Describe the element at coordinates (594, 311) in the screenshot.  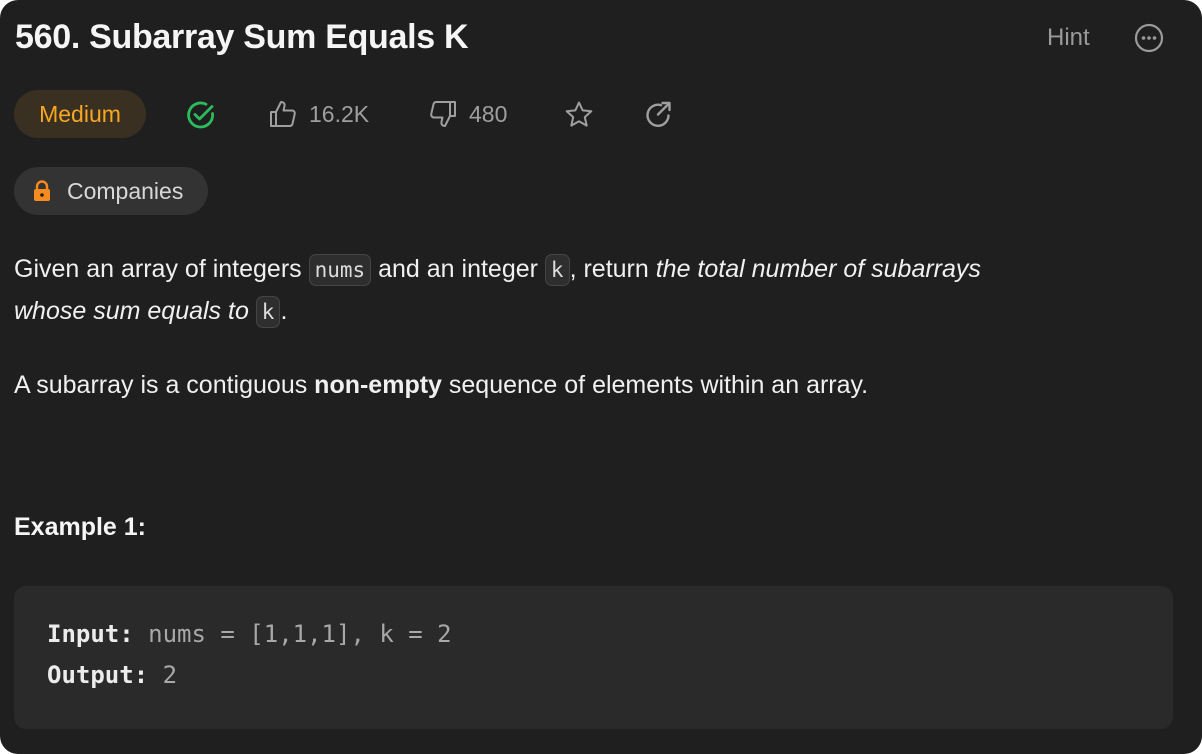
I see `description-line: whose sum equals to k.` at that location.